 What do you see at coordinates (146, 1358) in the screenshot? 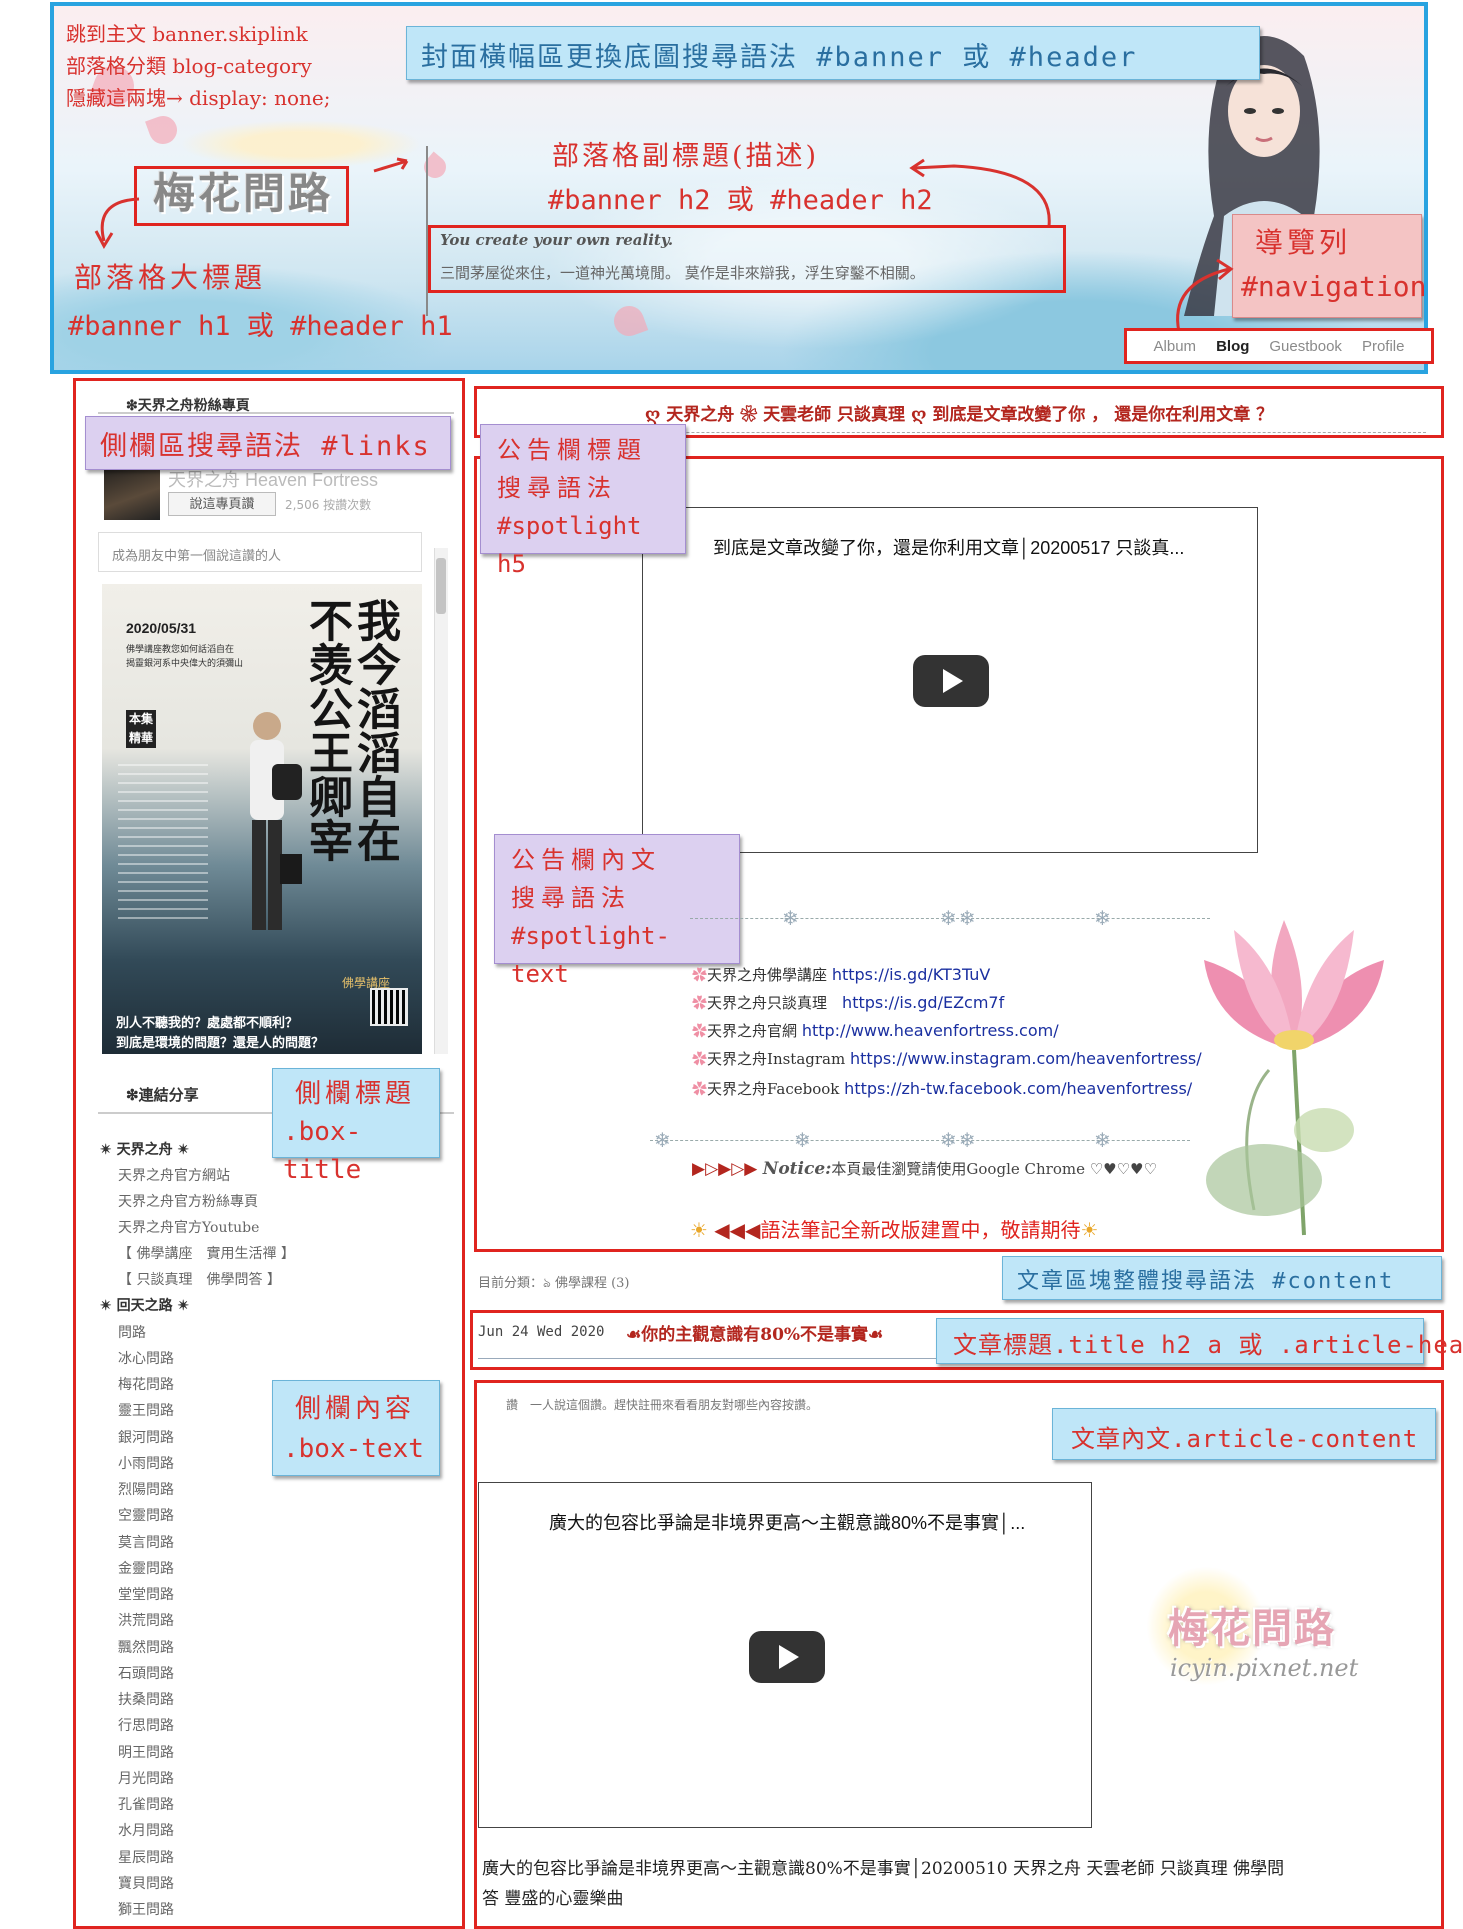
I see `sidebar-link: 冰心問路` at bounding box center [146, 1358].